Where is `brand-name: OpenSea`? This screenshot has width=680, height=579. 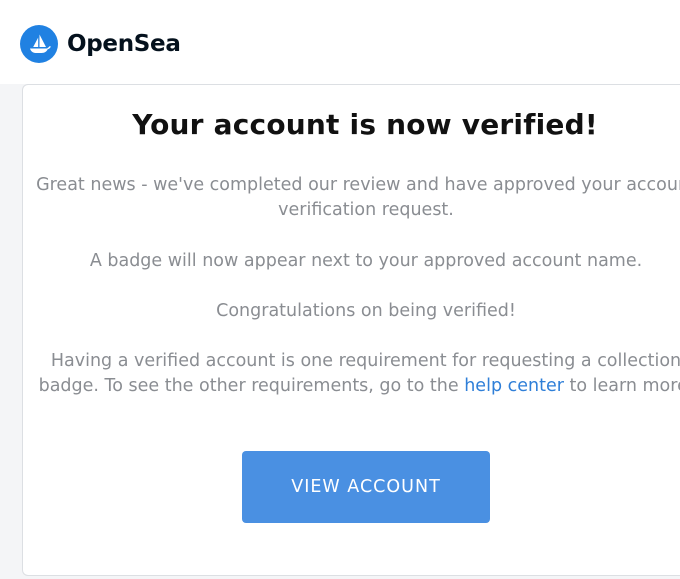 brand-name: OpenSea is located at coordinates (124, 44).